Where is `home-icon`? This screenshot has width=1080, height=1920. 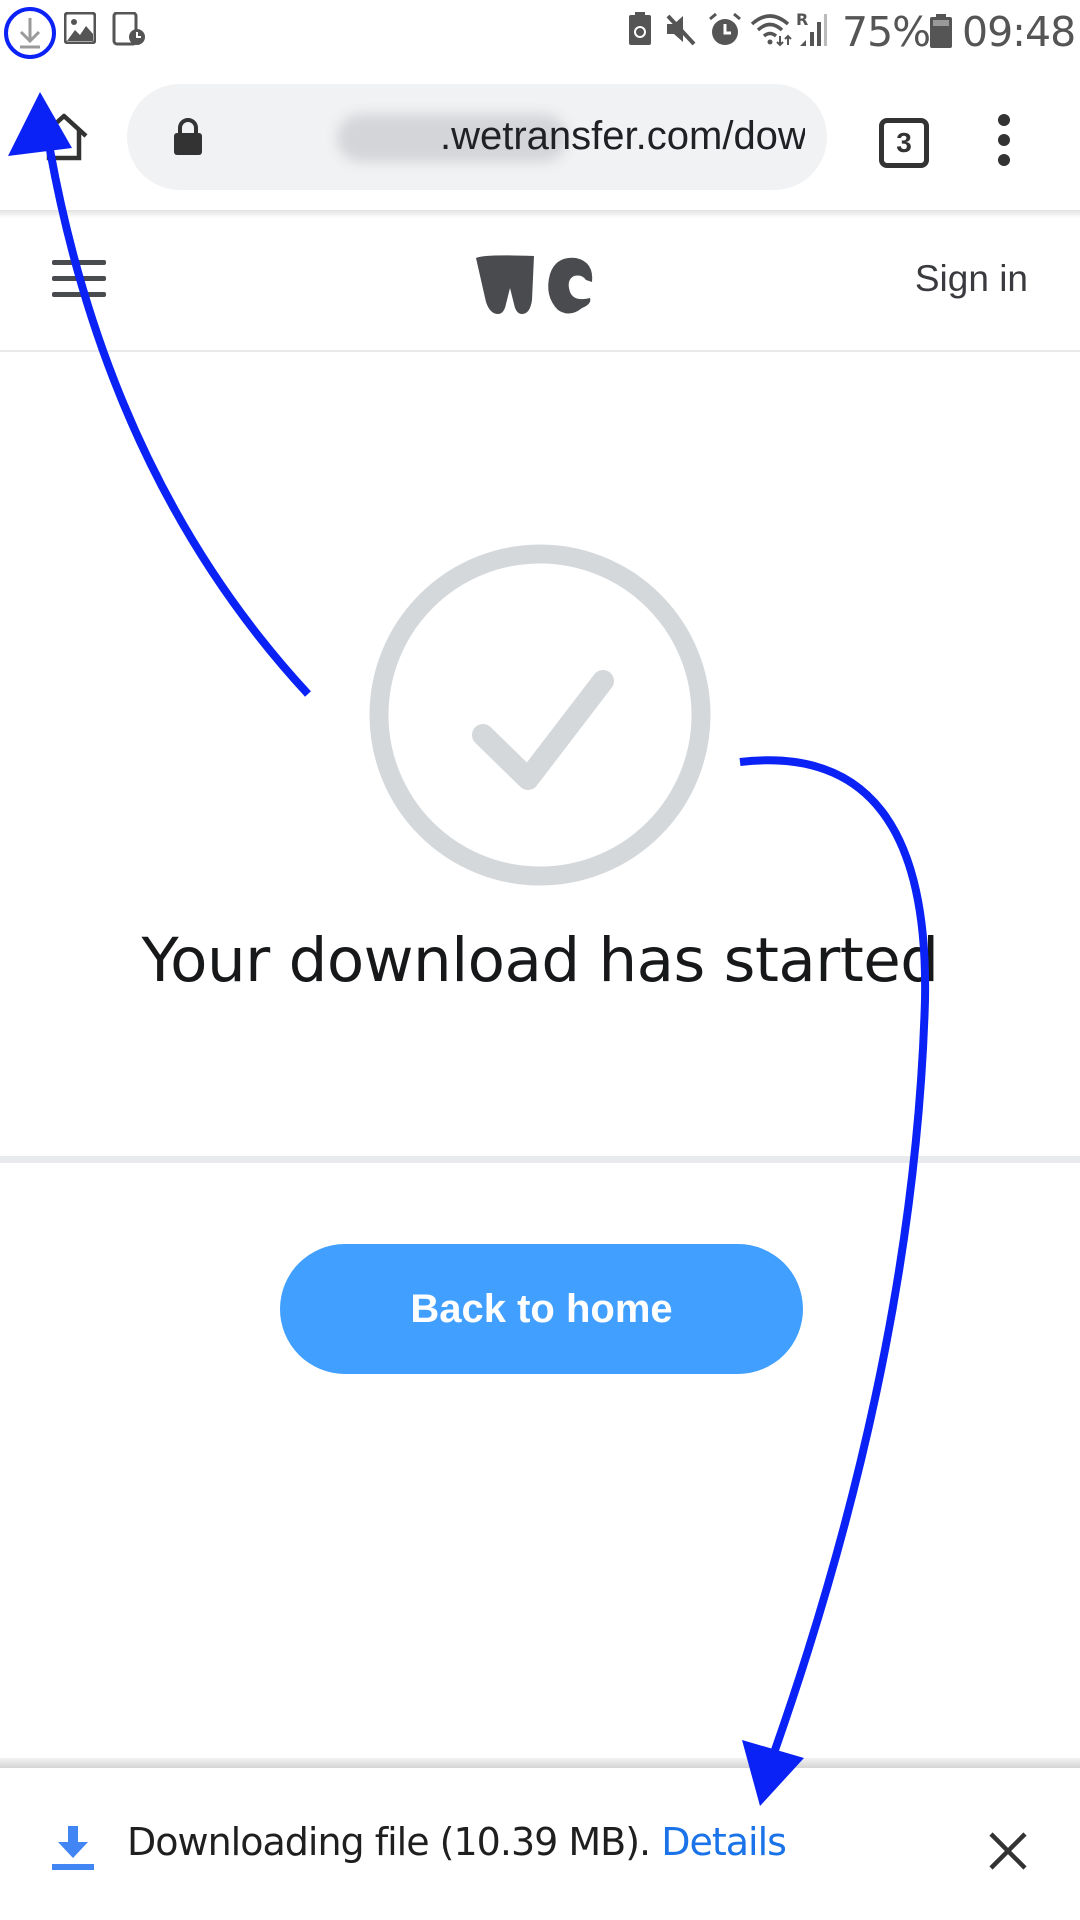 home-icon is located at coordinates (64, 137).